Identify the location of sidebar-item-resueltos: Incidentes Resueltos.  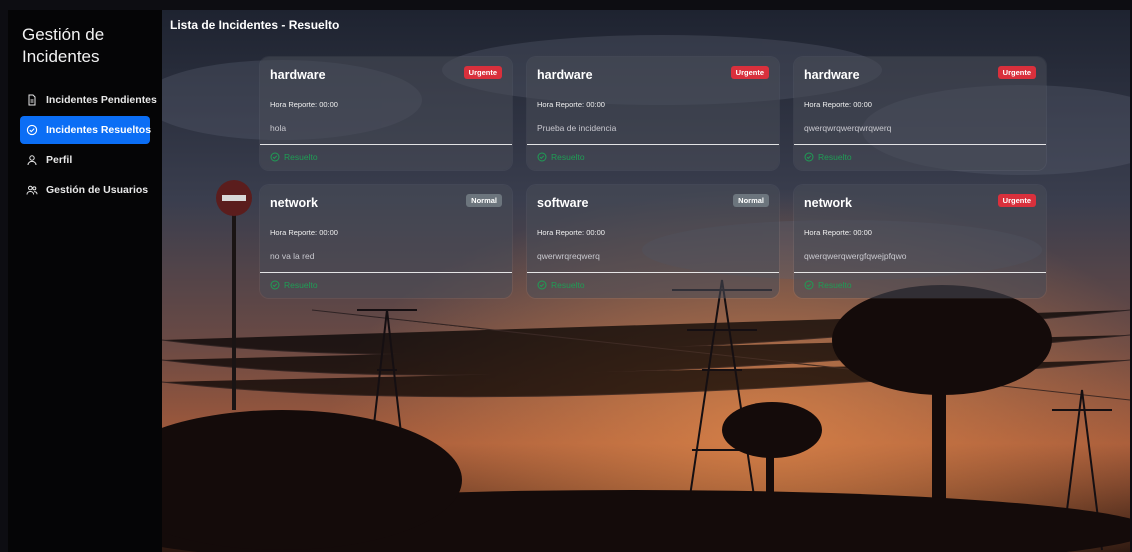
(86, 130).